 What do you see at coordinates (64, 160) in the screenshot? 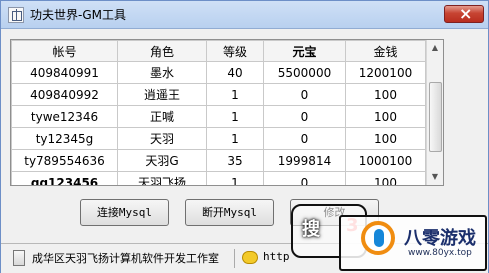
I see `cell-account: ty789554636` at bounding box center [64, 160].